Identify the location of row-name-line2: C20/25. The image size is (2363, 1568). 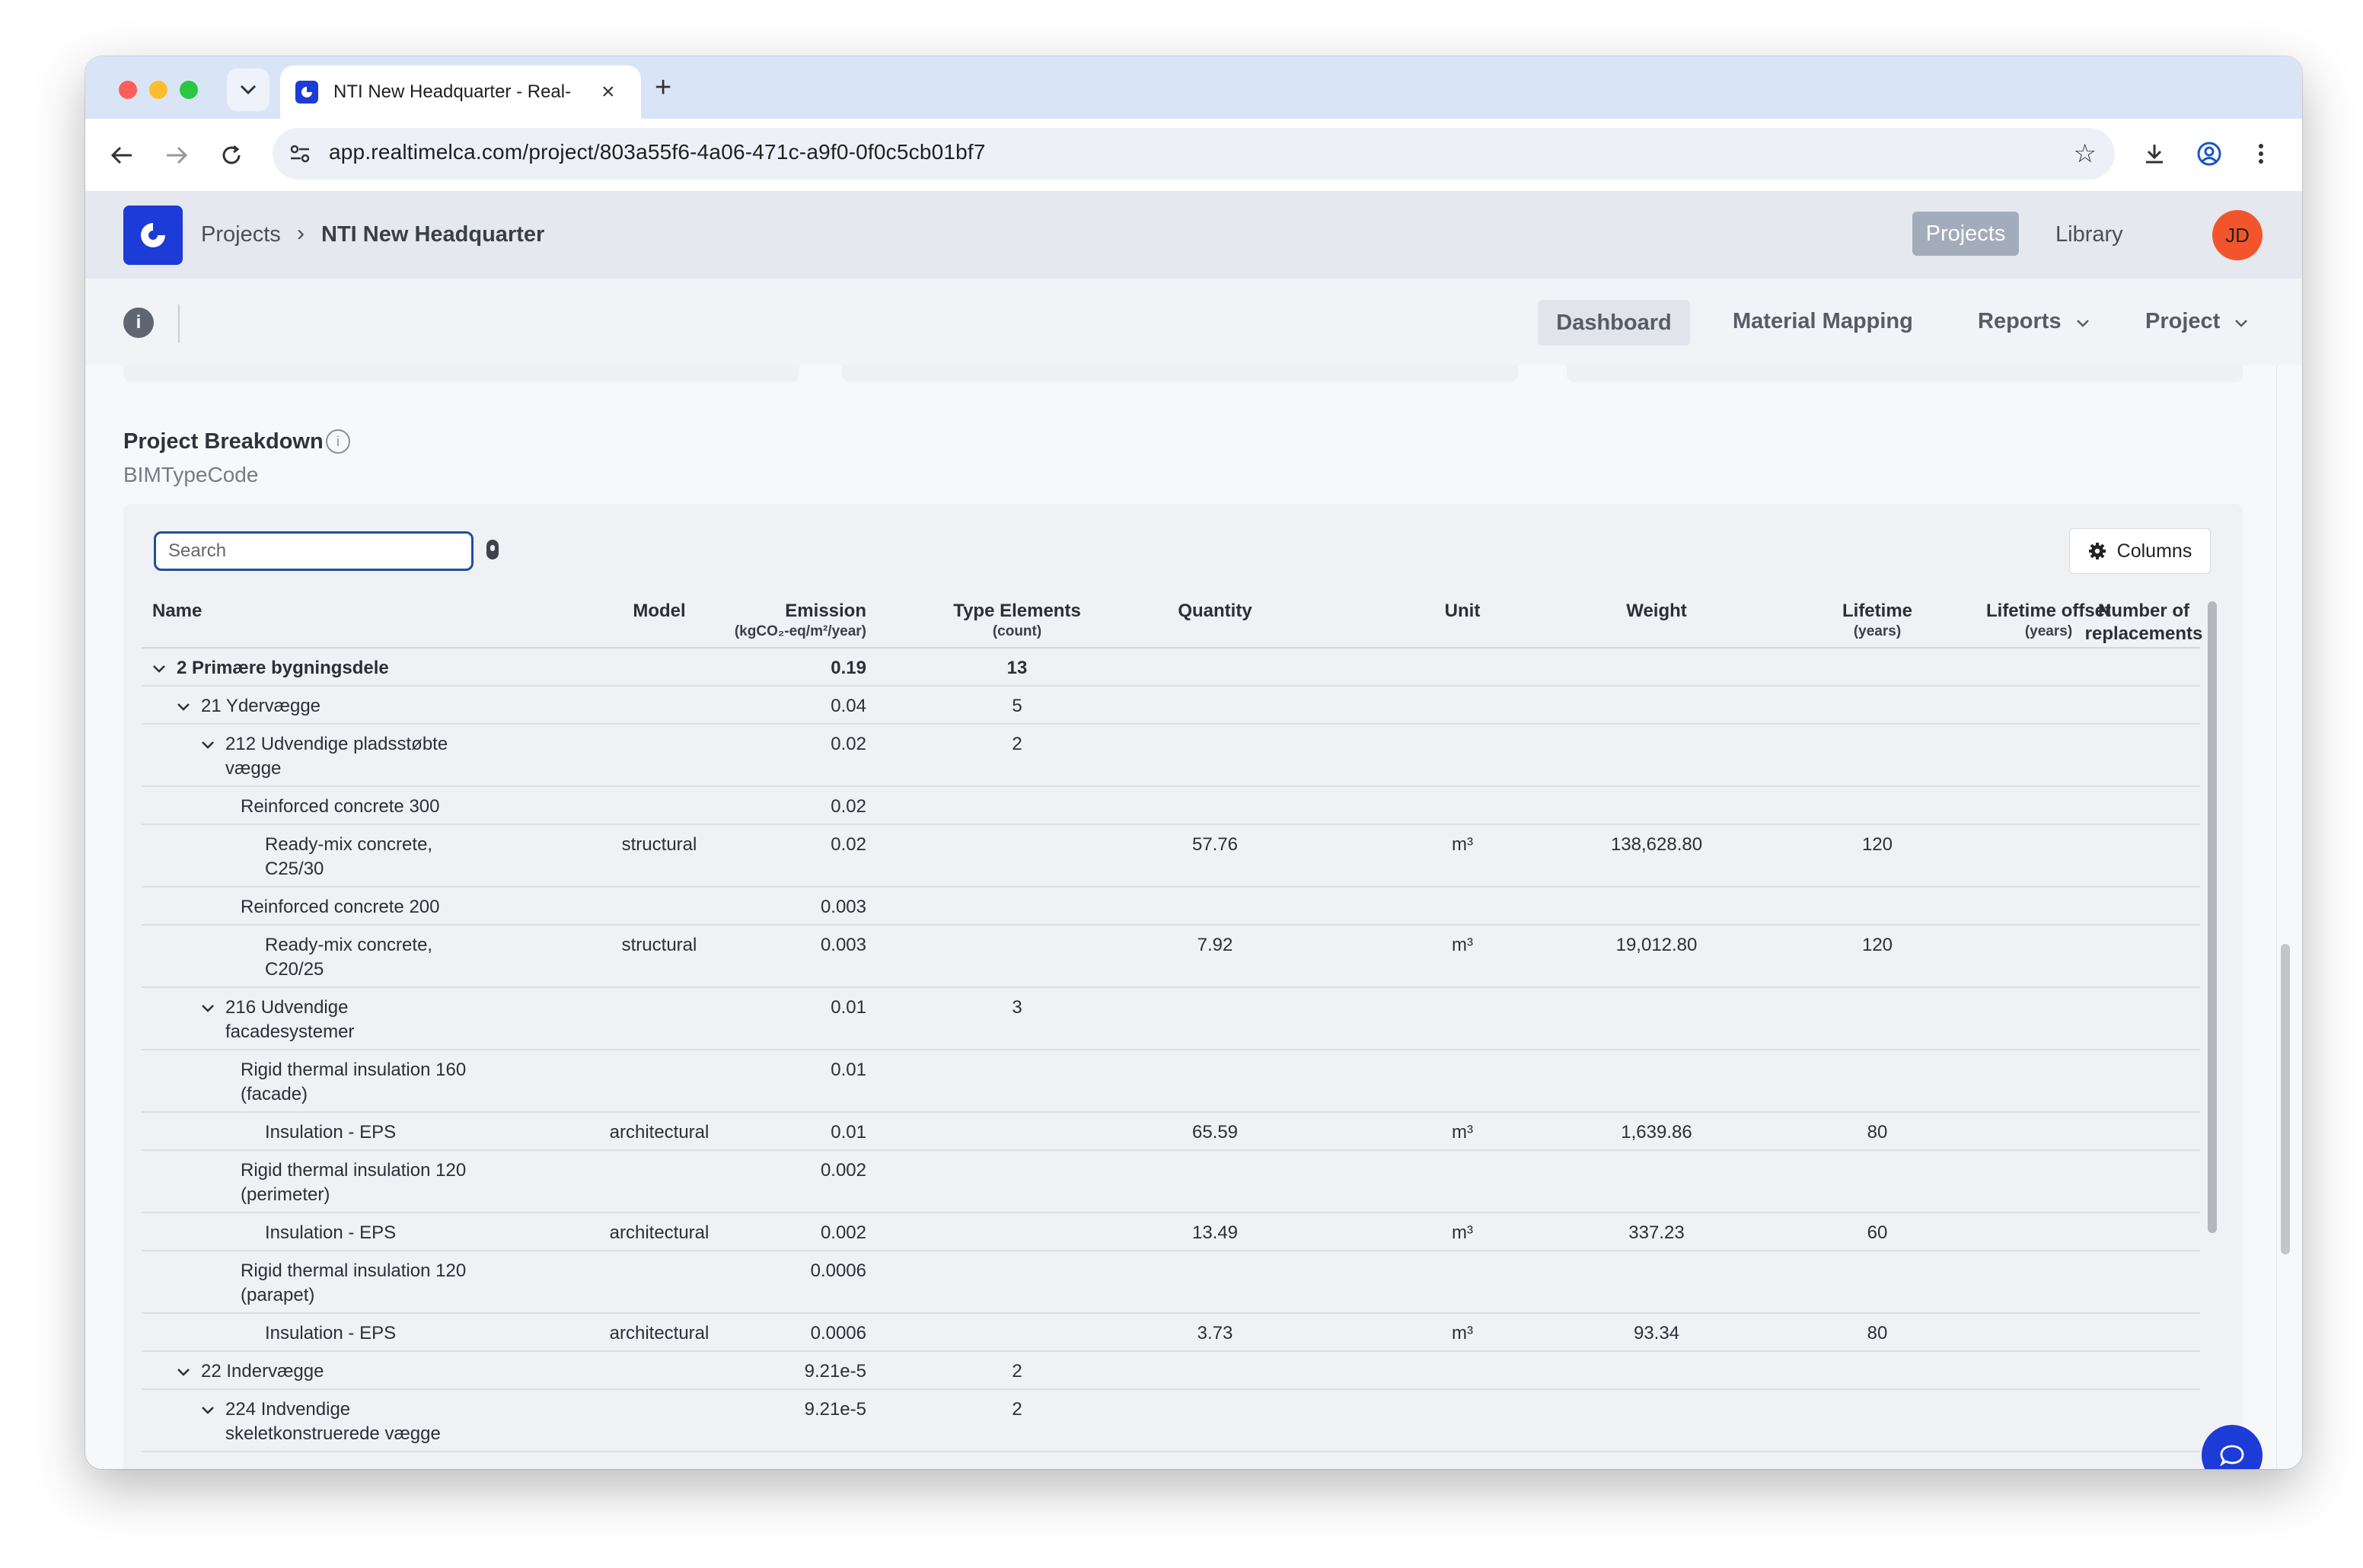
(294, 969).